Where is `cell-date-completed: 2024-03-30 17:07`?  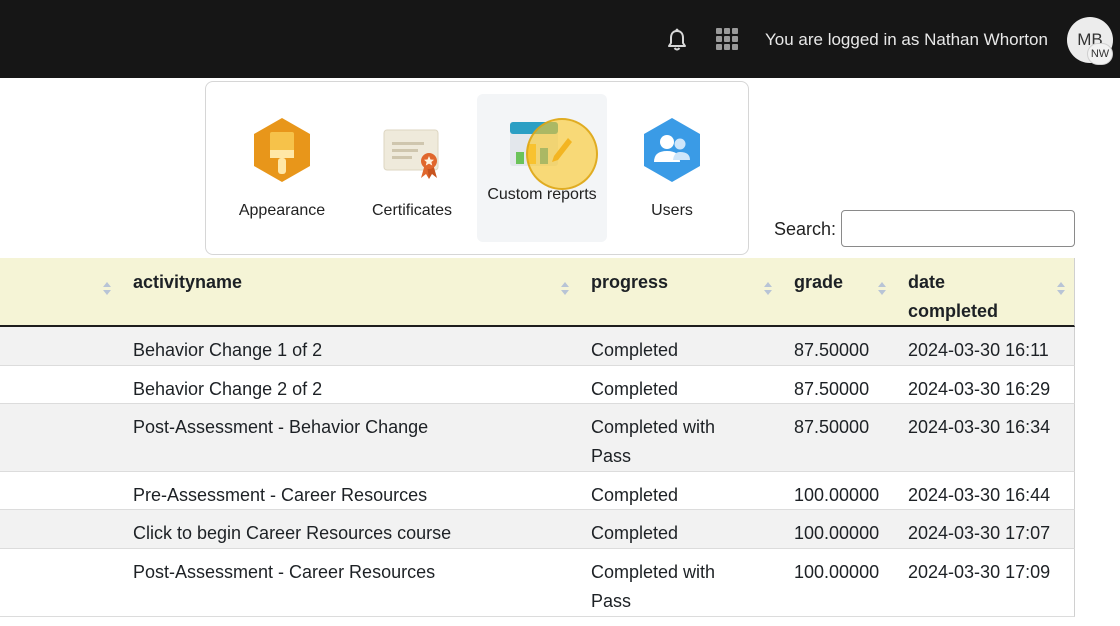 cell-date-completed: 2024-03-30 17:07 is located at coordinates (979, 533).